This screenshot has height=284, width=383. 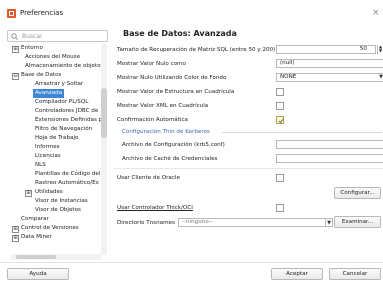 What do you see at coordinates (151, 64) in the screenshot?
I see `null-value-label: Mostrar Valor Nulo como` at bounding box center [151, 64].